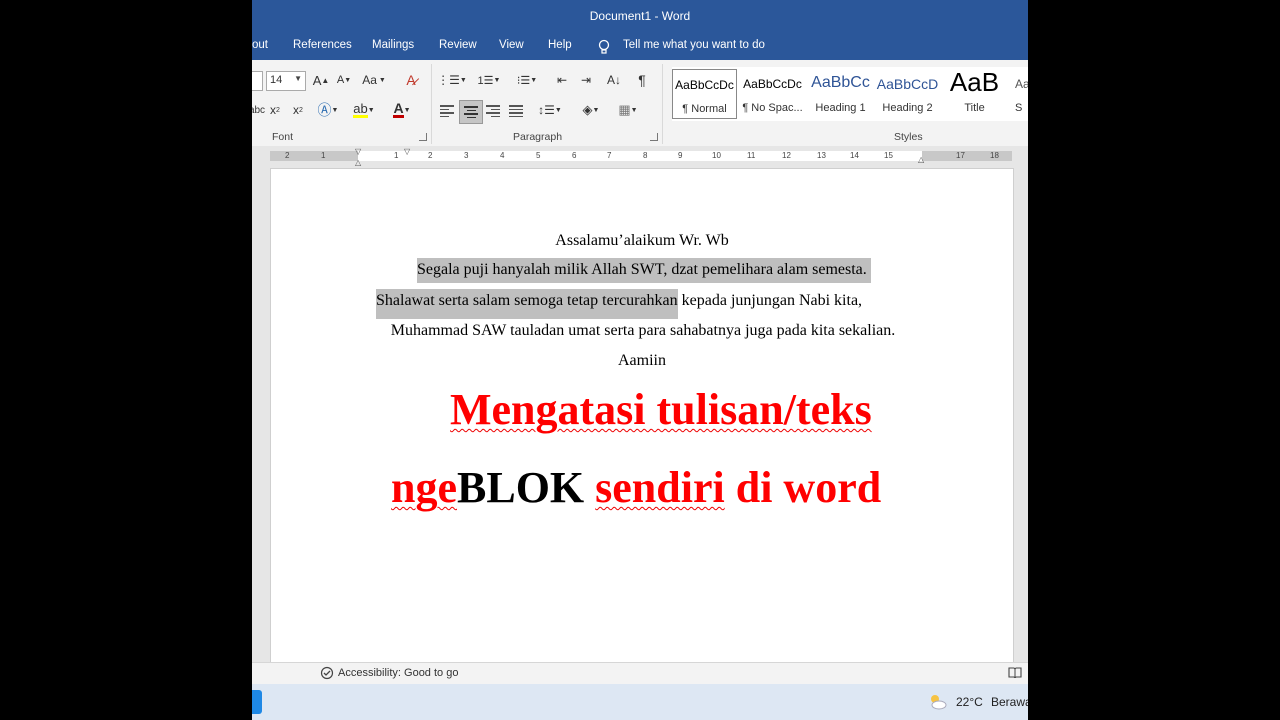  What do you see at coordinates (680, 155) in the screenshot?
I see `ruler-number: 9` at bounding box center [680, 155].